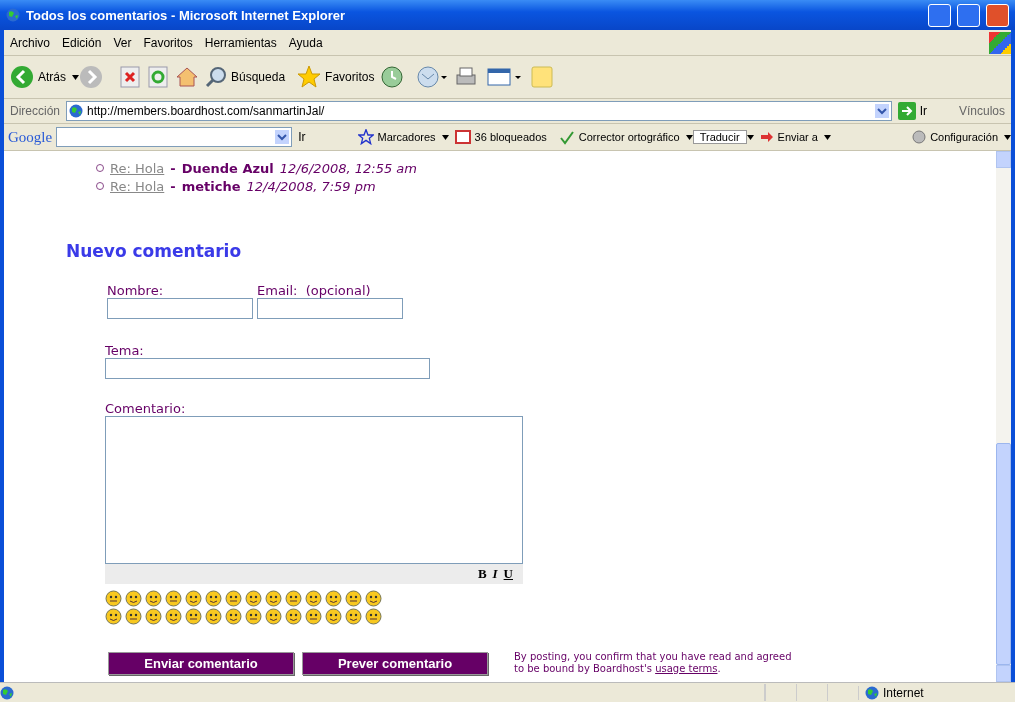 This screenshot has height=702, width=1015. What do you see at coordinates (903, 692) in the screenshot?
I see `zone-text: Internet` at bounding box center [903, 692].